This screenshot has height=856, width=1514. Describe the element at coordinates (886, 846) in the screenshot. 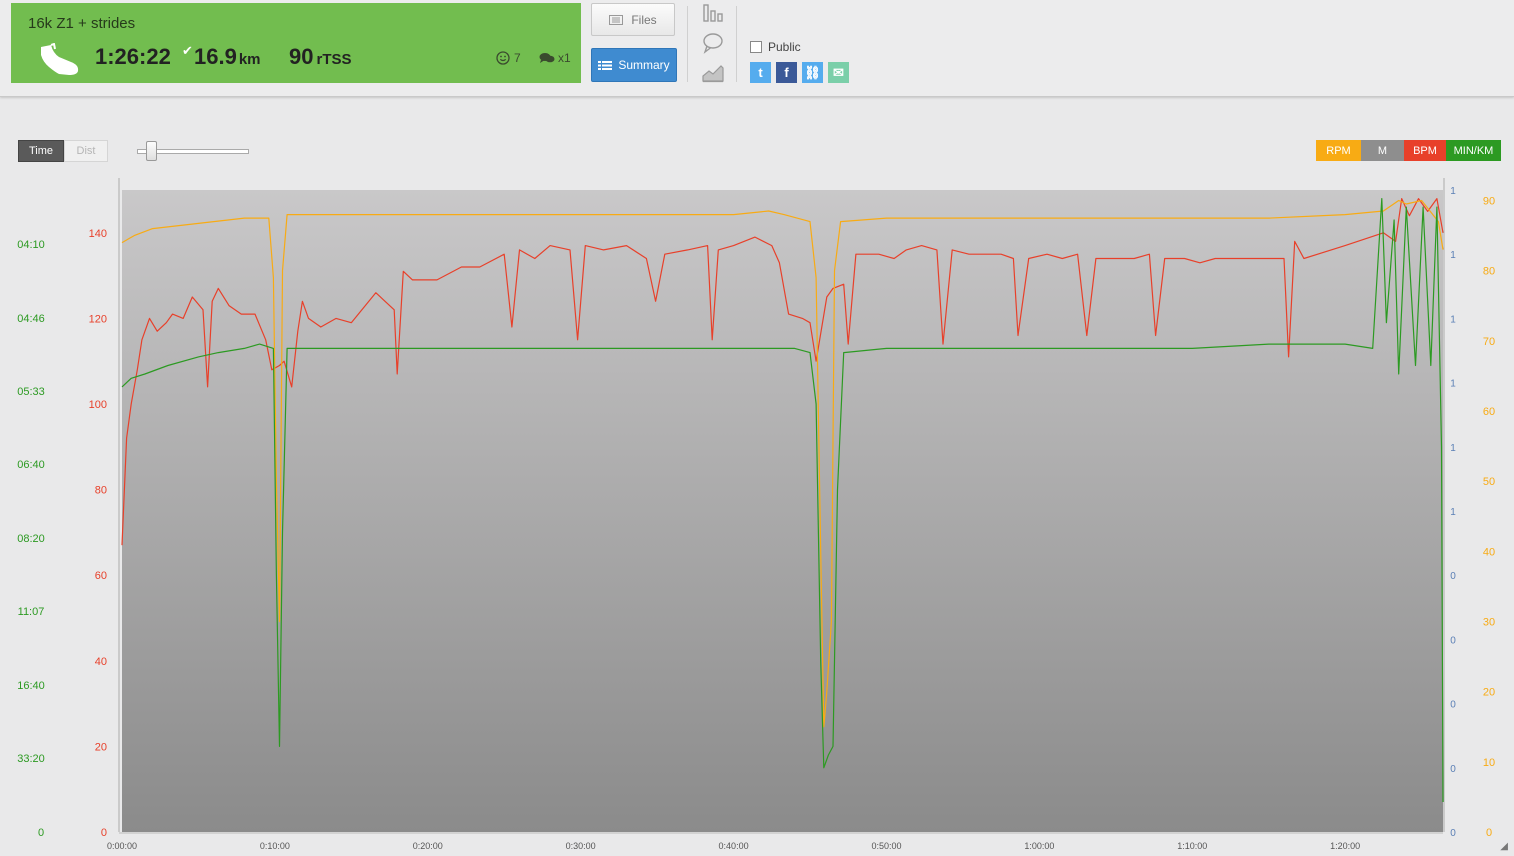

I see `x-tick-label: 0:50:00` at that location.